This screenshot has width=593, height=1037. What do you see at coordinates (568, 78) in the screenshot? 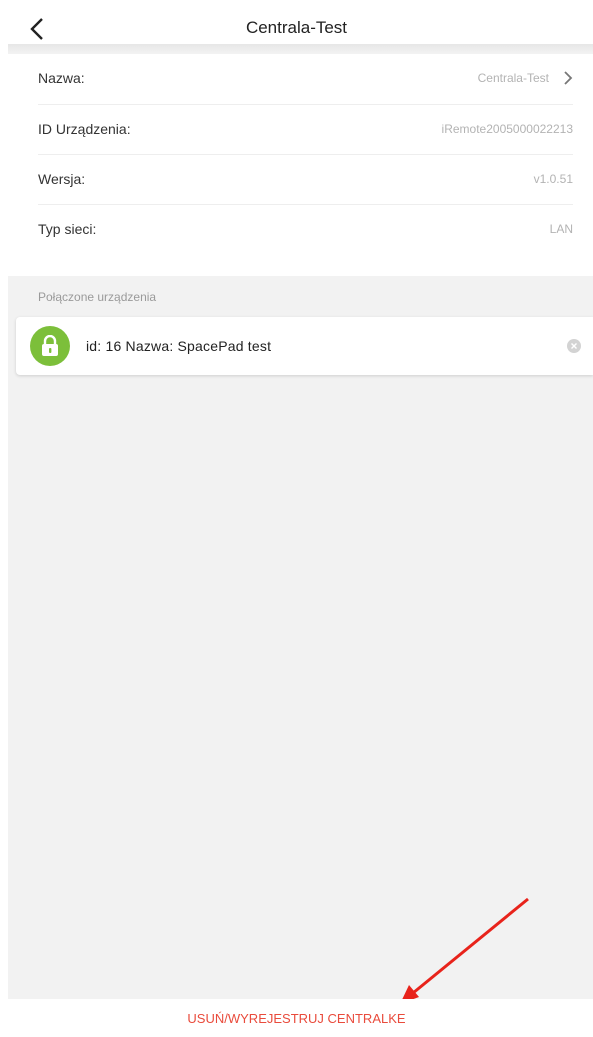
I see `chevron-right-icon` at bounding box center [568, 78].